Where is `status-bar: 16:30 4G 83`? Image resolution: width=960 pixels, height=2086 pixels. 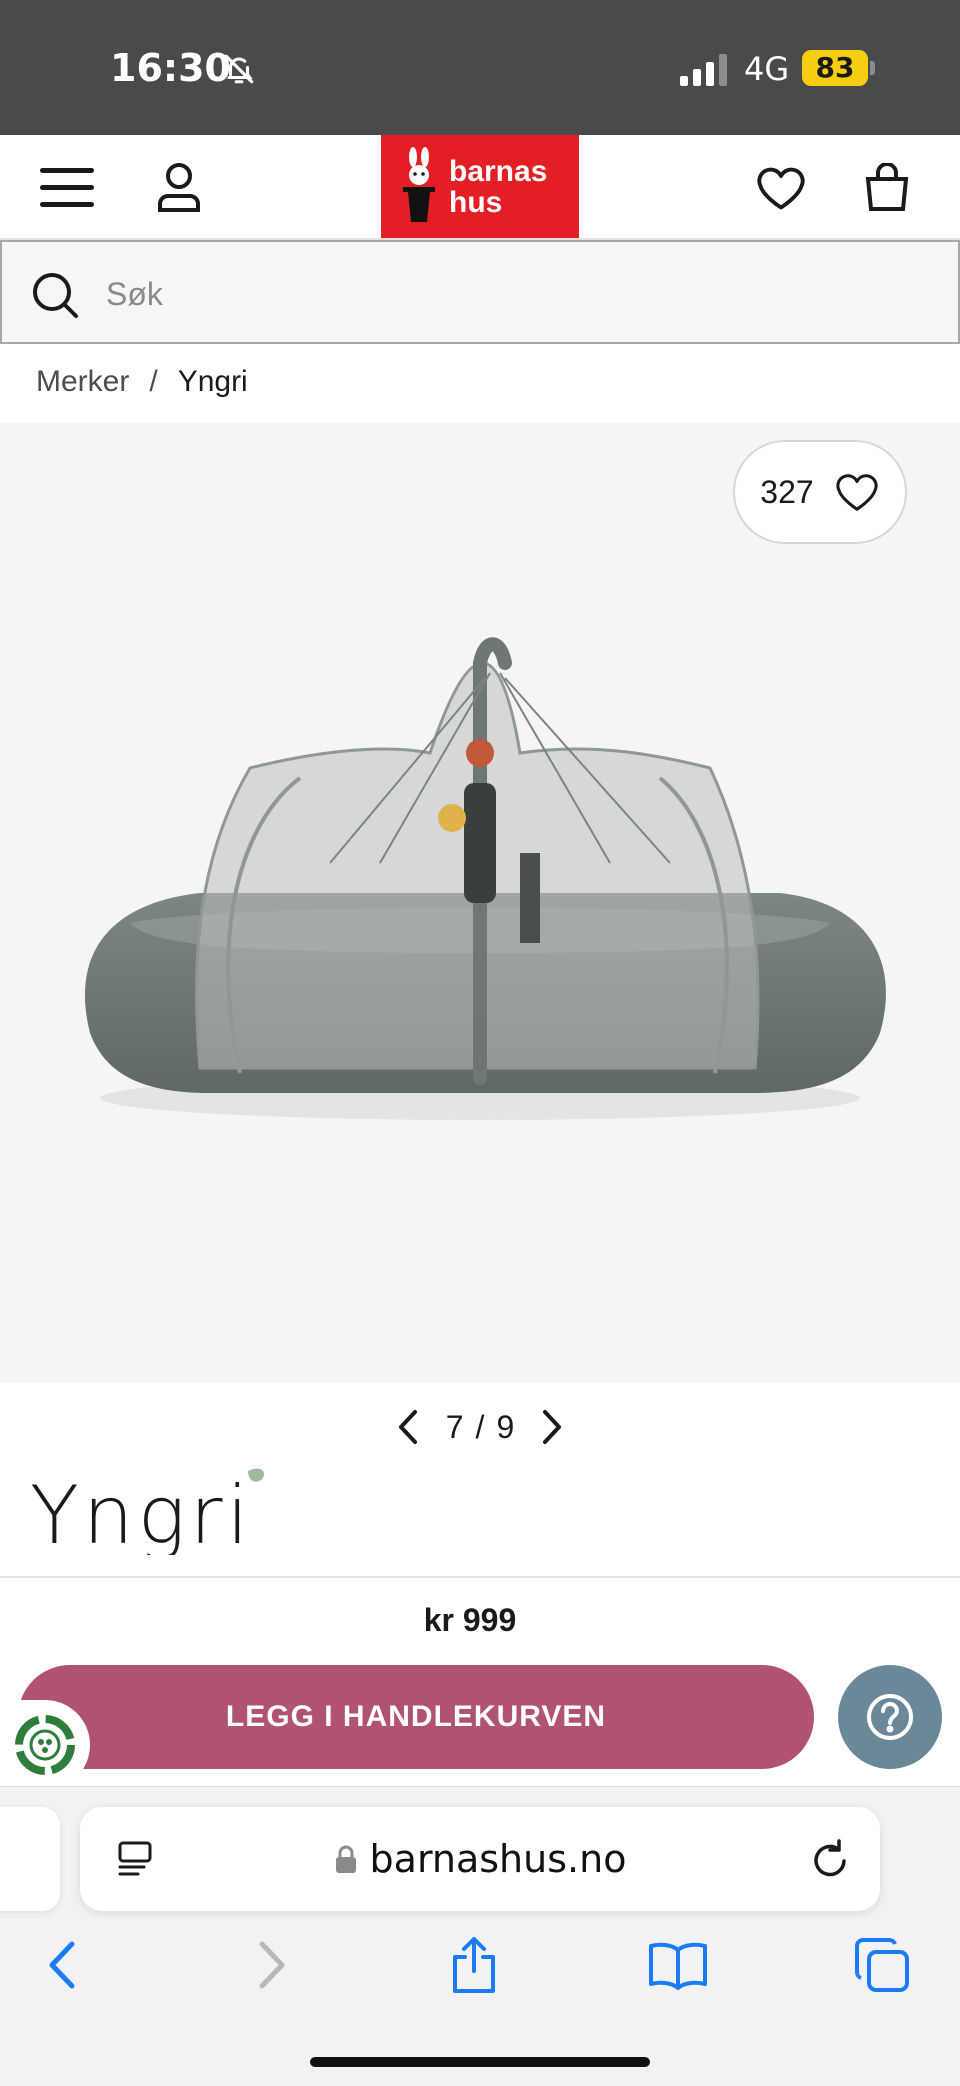
status-bar: 16:30 4G 83 is located at coordinates (480, 67).